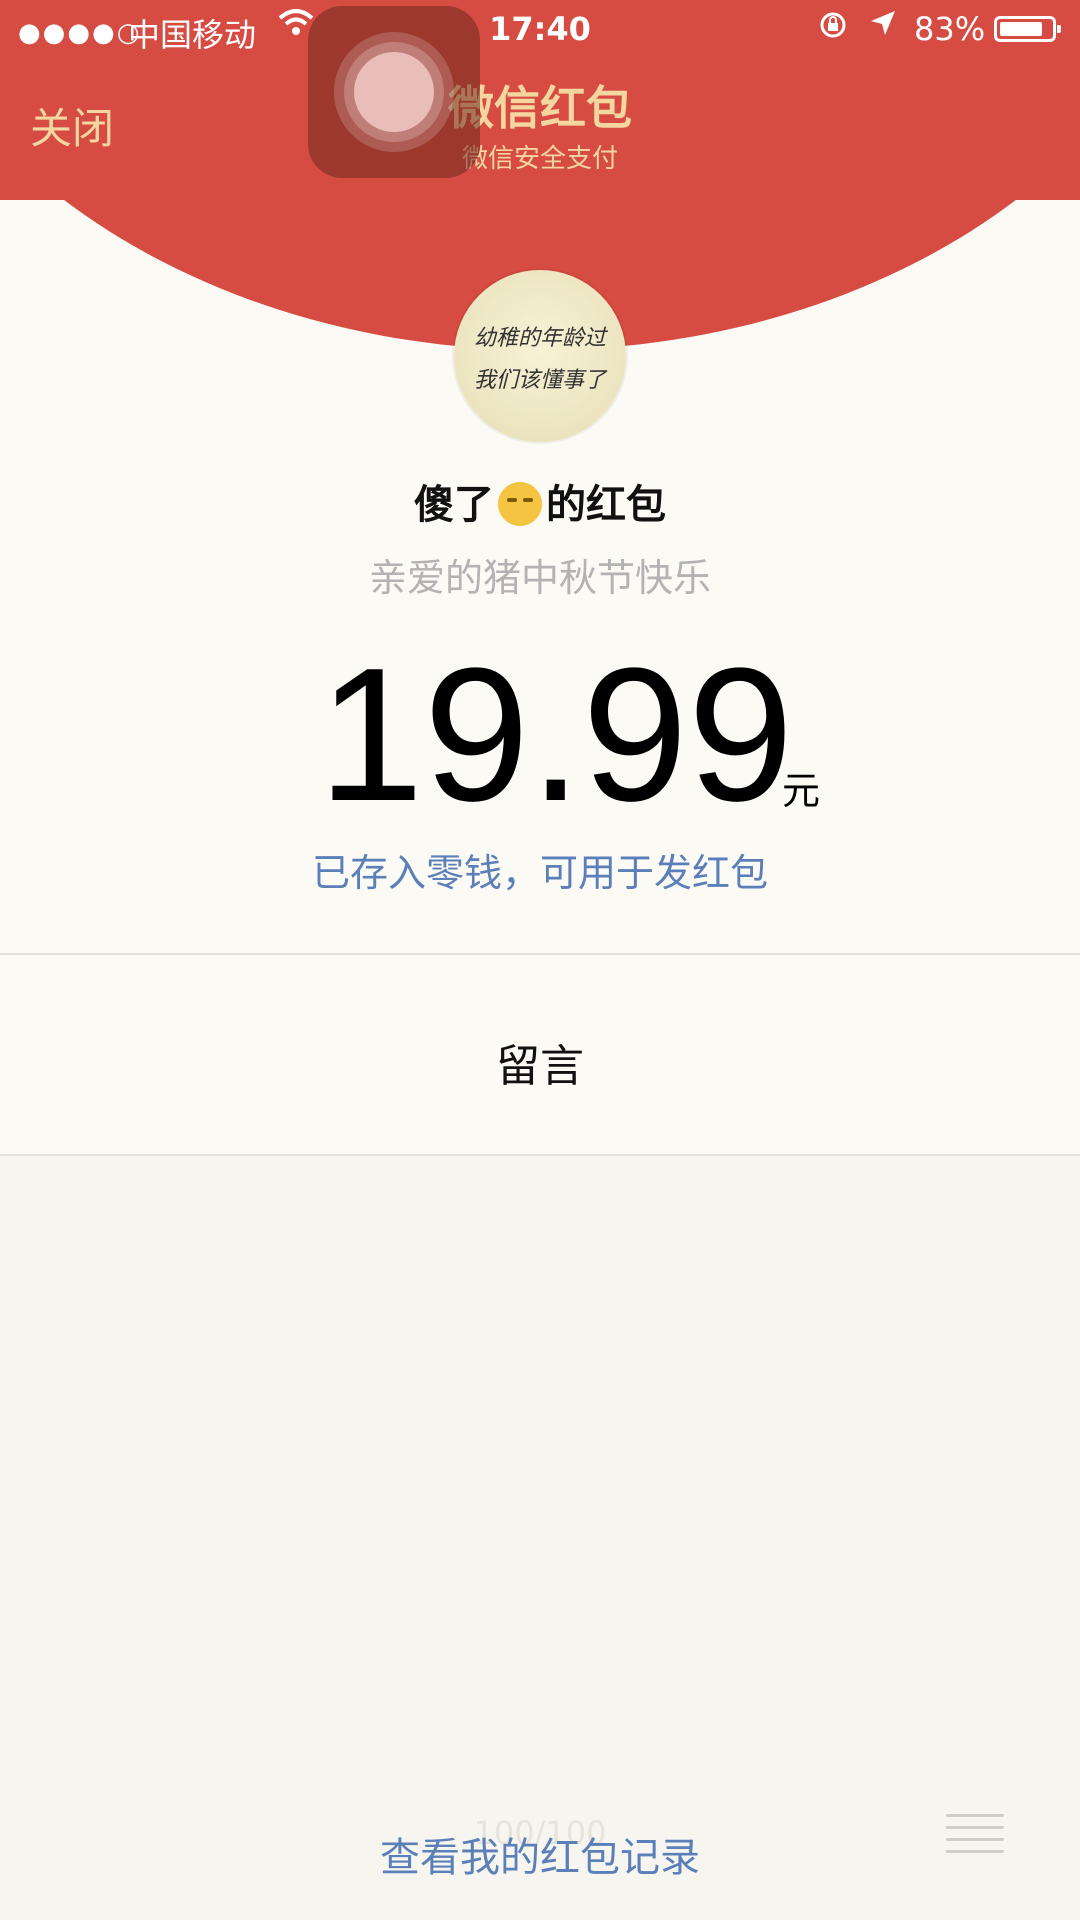  What do you see at coordinates (540, 30) in the screenshot?
I see `status-bar: ●●●●○ 中国移动 17:40 83%` at bounding box center [540, 30].